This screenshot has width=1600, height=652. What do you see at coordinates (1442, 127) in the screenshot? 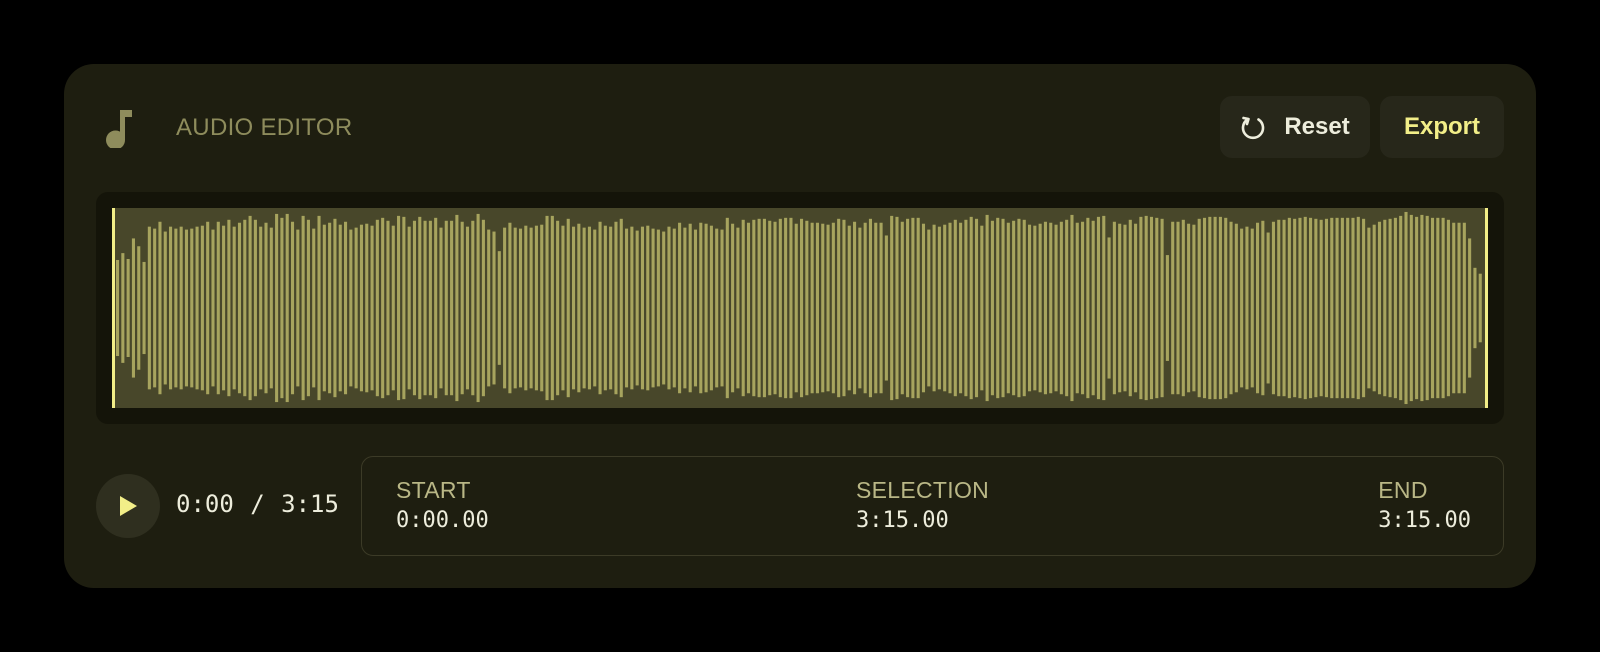
I see `export-button: Export` at bounding box center [1442, 127].